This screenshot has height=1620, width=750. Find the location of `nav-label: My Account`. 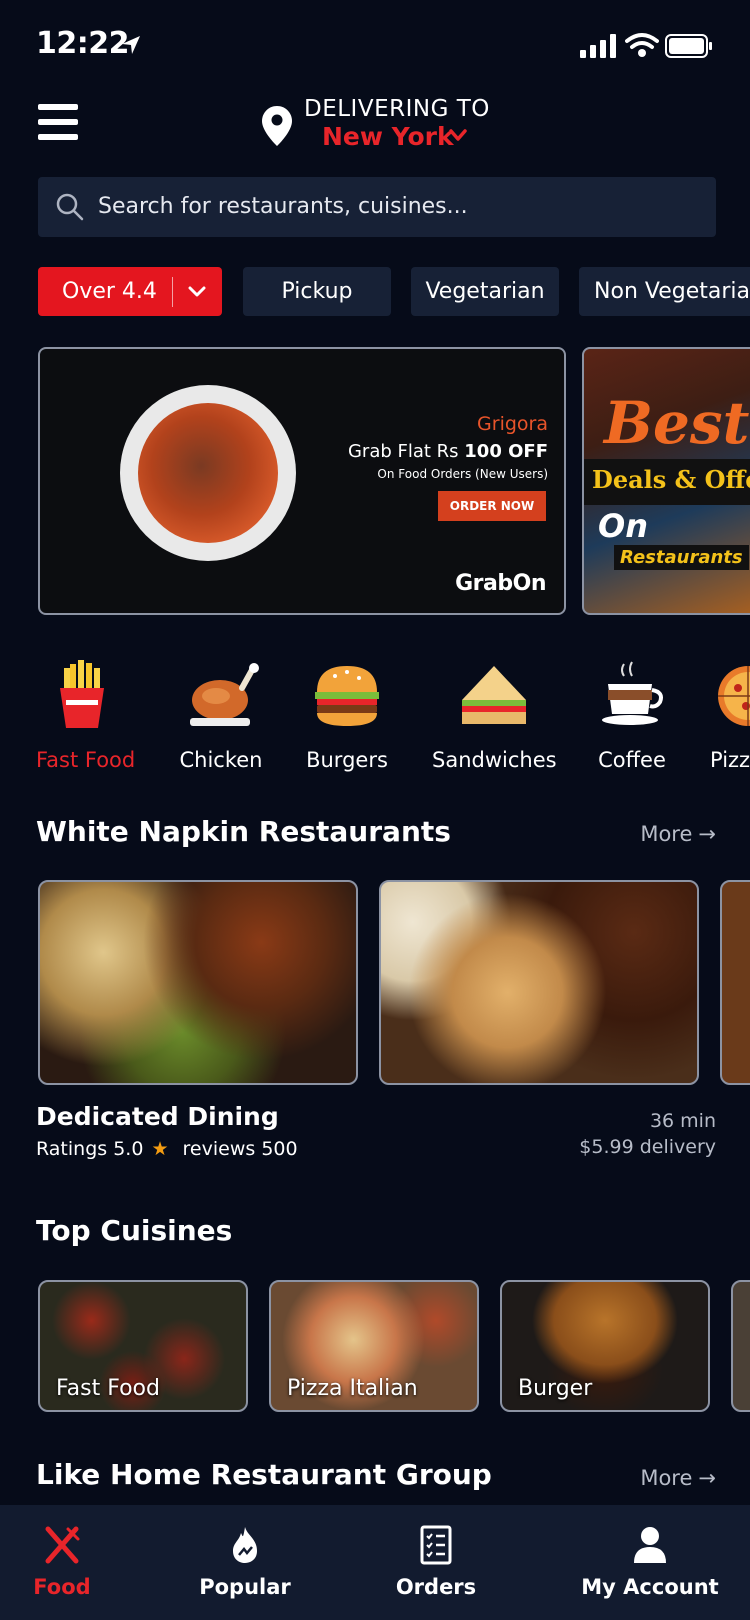

nav-label: My Account is located at coordinates (650, 1587).